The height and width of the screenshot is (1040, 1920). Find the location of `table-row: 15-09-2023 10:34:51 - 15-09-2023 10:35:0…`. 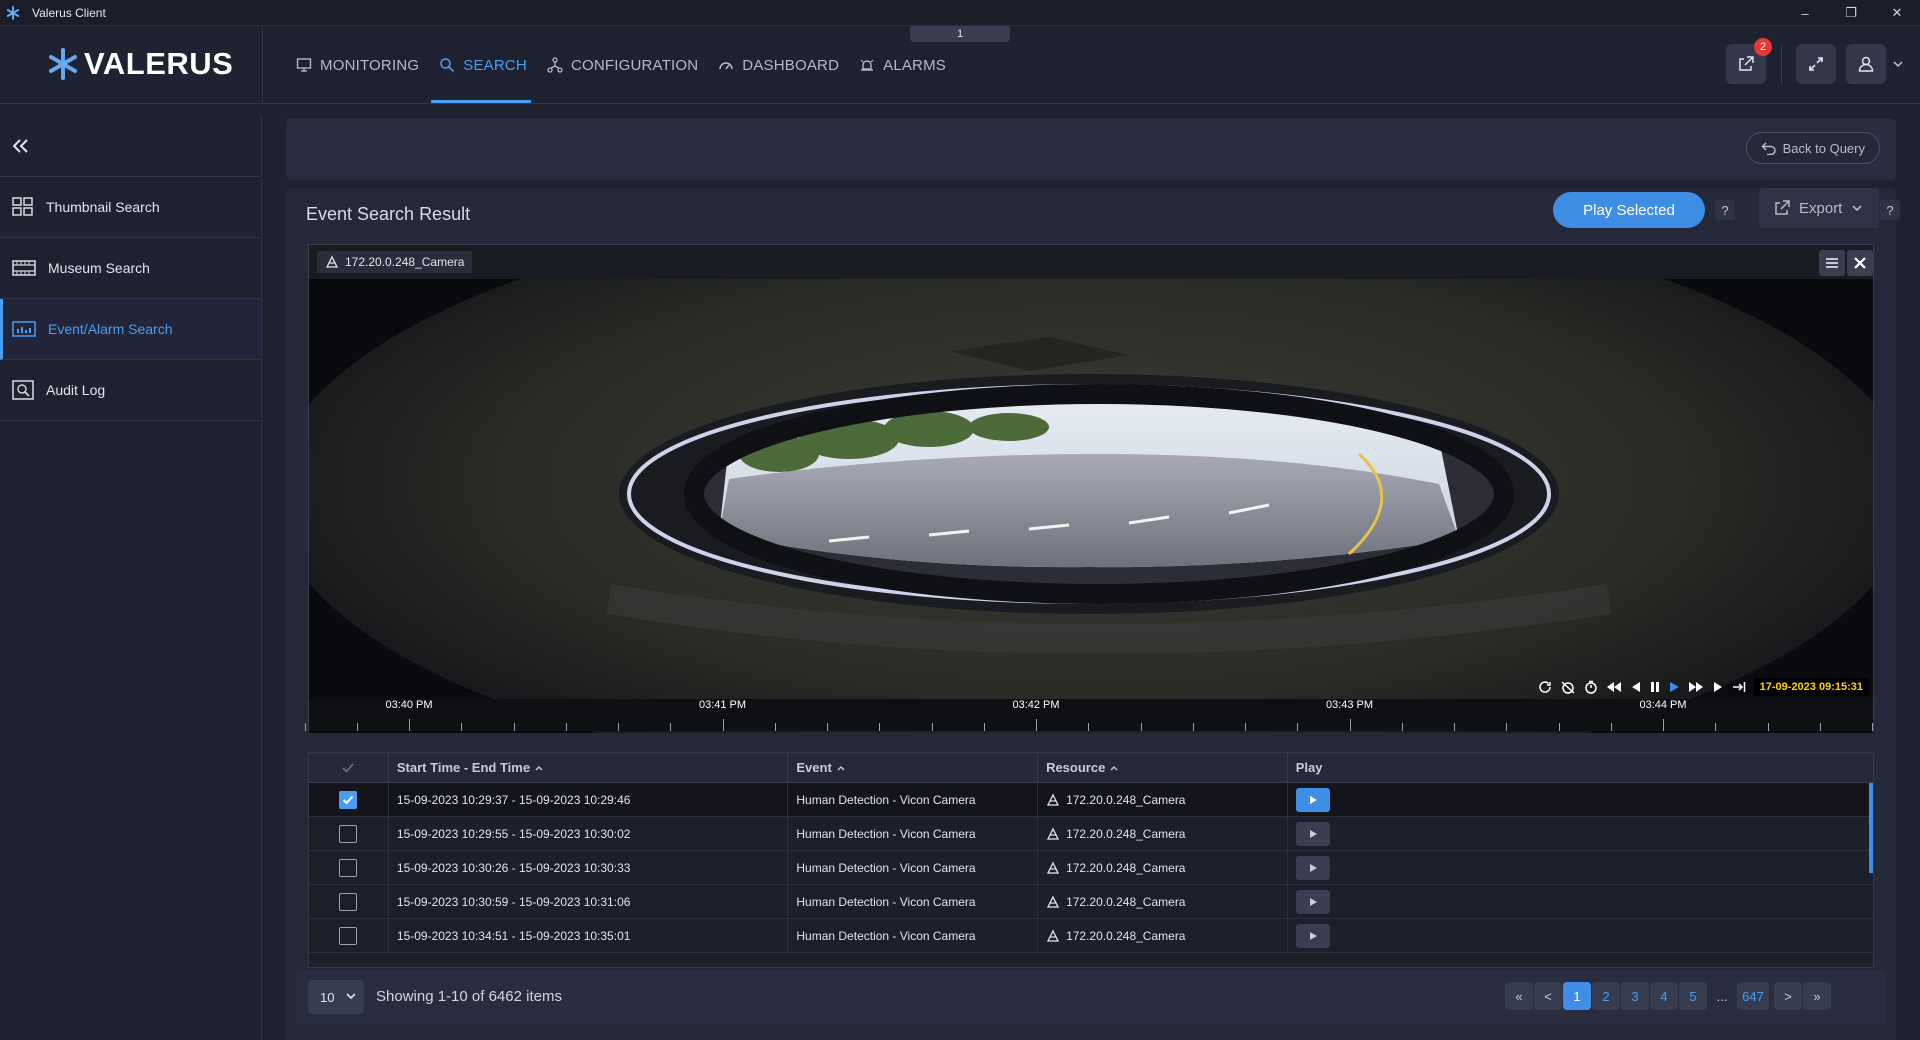

table-row: 15-09-2023 10:34:51 - 15-09-2023 10:35:0… is located at coordinates (1091, 936).